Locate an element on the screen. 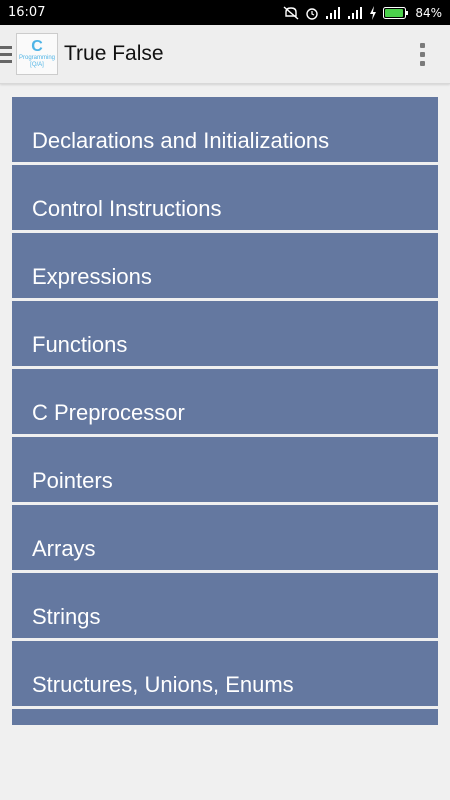 This screenshot has width=450, height=800. logo-subtext: [Q/A] is located at coordinates (37, 65).